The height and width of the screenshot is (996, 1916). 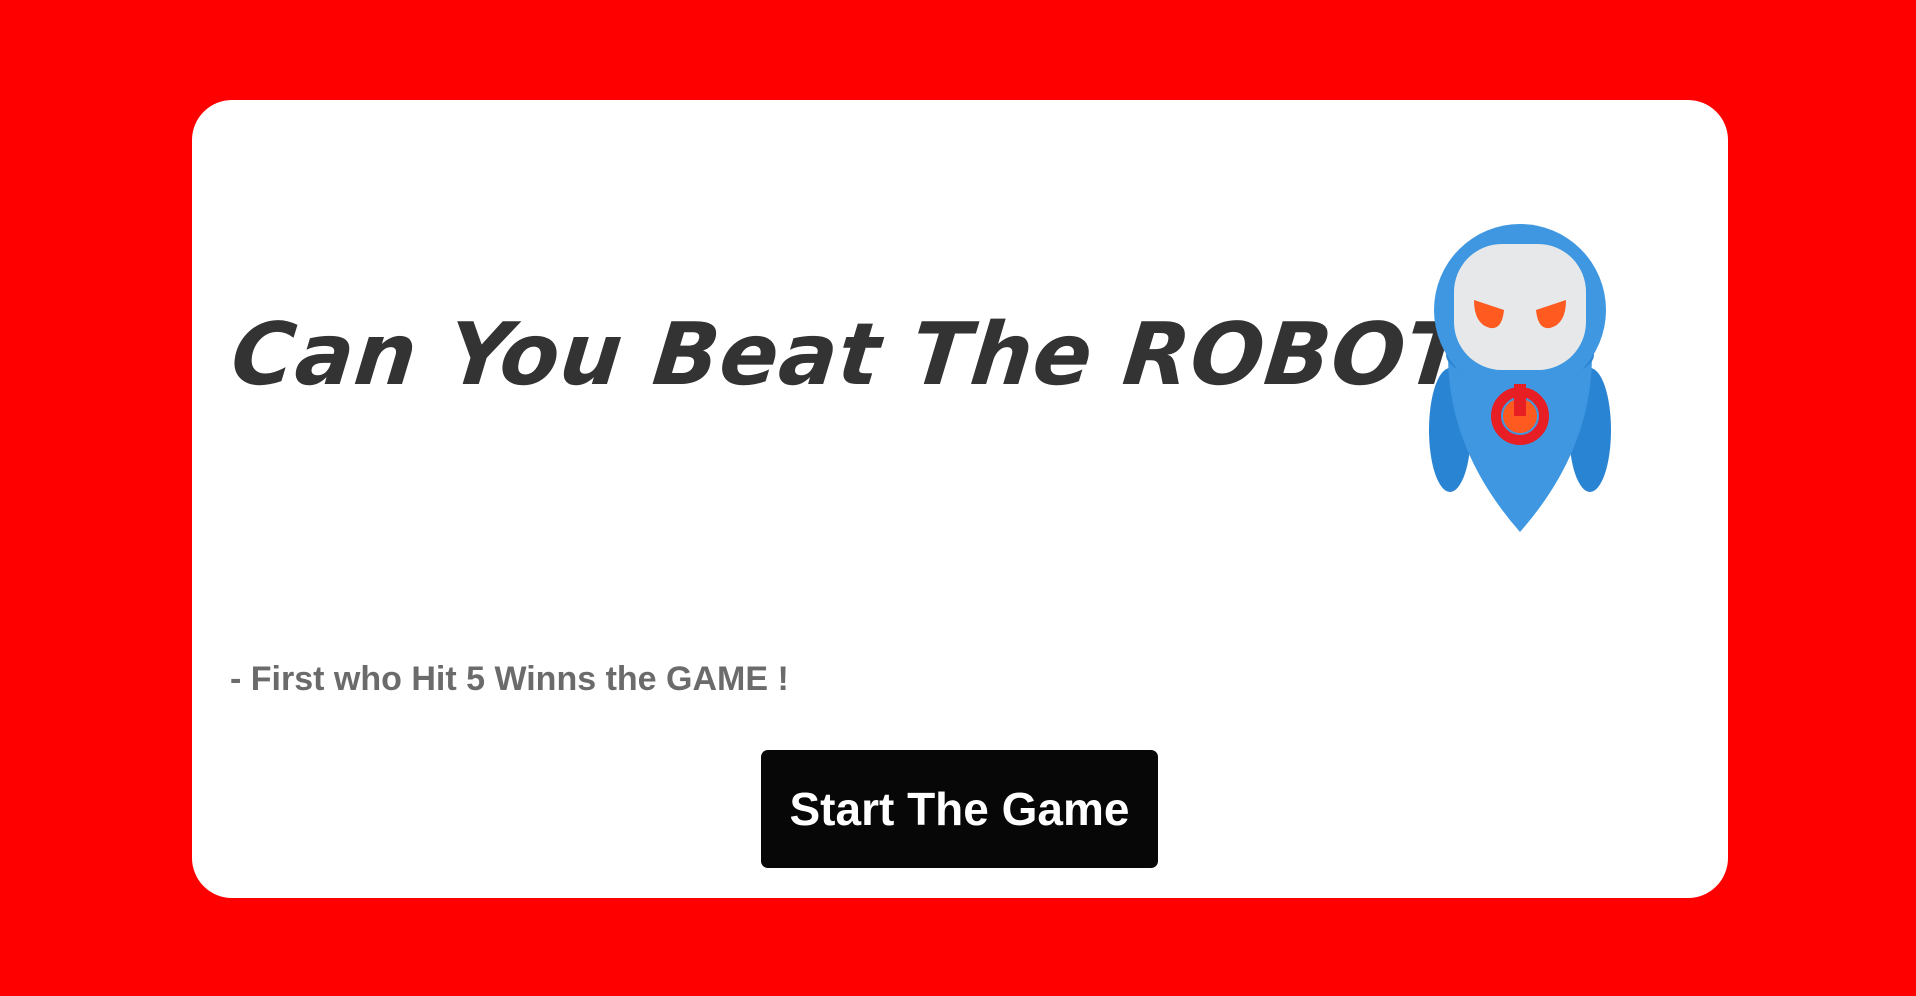 What do you see at coordinates (884, 355) in the screenshot?
I see `game-title: Can You Beat The ROBOT !` at bounding box center [884, 355].